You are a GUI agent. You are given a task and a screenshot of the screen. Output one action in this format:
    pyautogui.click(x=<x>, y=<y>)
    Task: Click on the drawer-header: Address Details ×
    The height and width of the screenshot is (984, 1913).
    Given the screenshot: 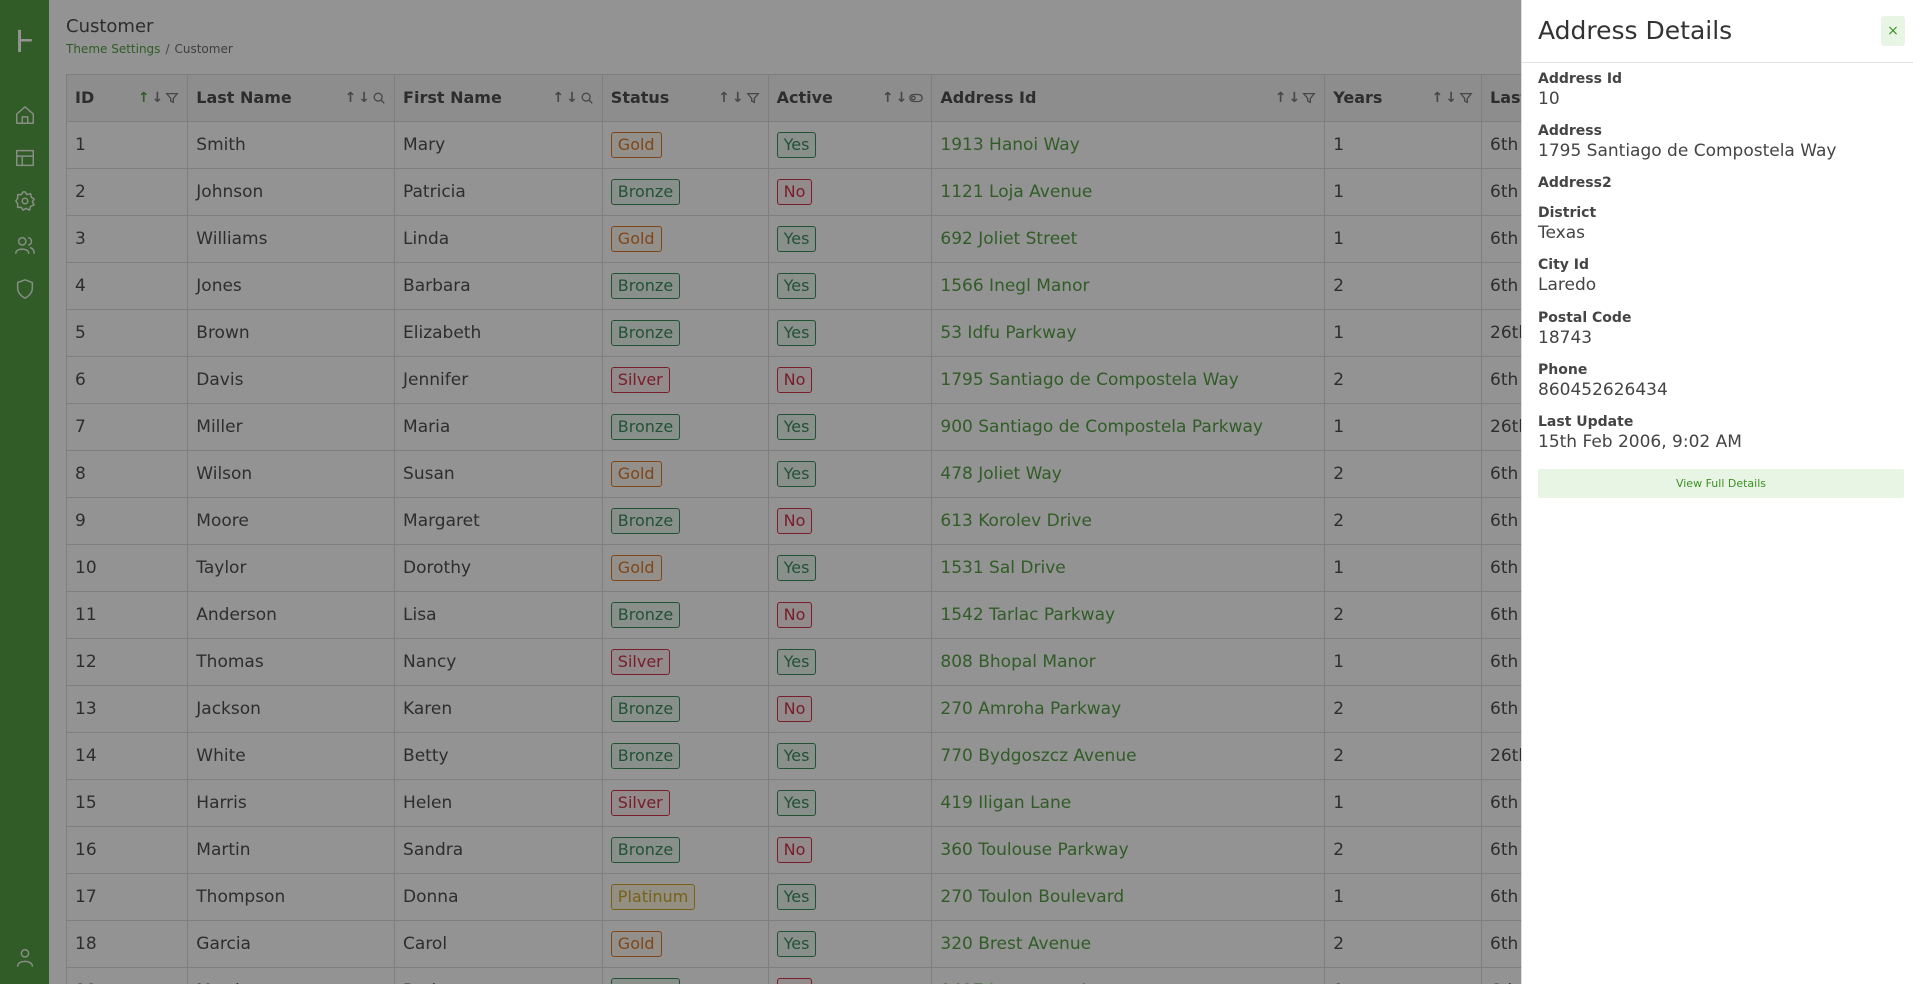 What is the action you would take?
    pyautogui.click(x=1717, y=31)
    